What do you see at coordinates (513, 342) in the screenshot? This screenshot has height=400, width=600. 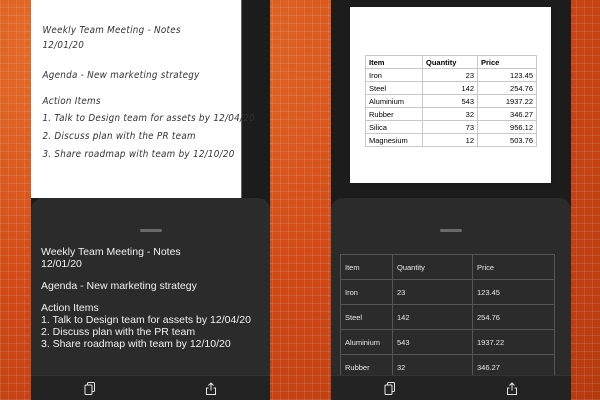 I see `table-cell: 1937.22` at bounding box center [513, 342].